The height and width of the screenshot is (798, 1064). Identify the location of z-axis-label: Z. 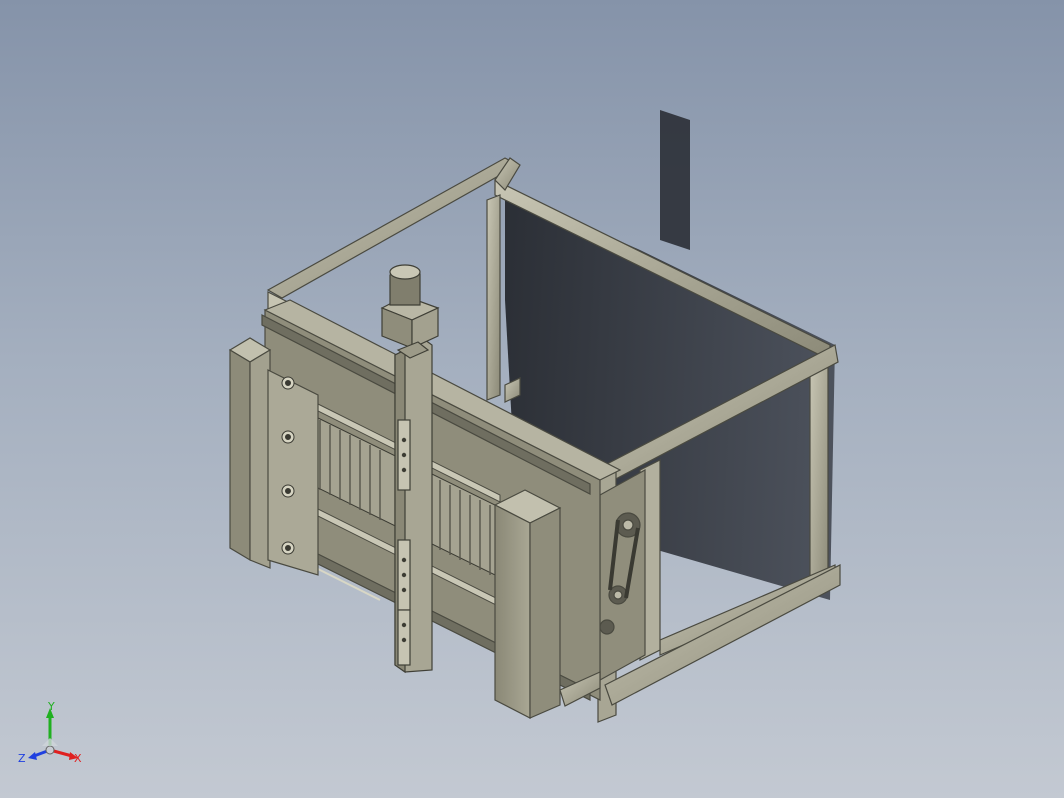
(22, 758).